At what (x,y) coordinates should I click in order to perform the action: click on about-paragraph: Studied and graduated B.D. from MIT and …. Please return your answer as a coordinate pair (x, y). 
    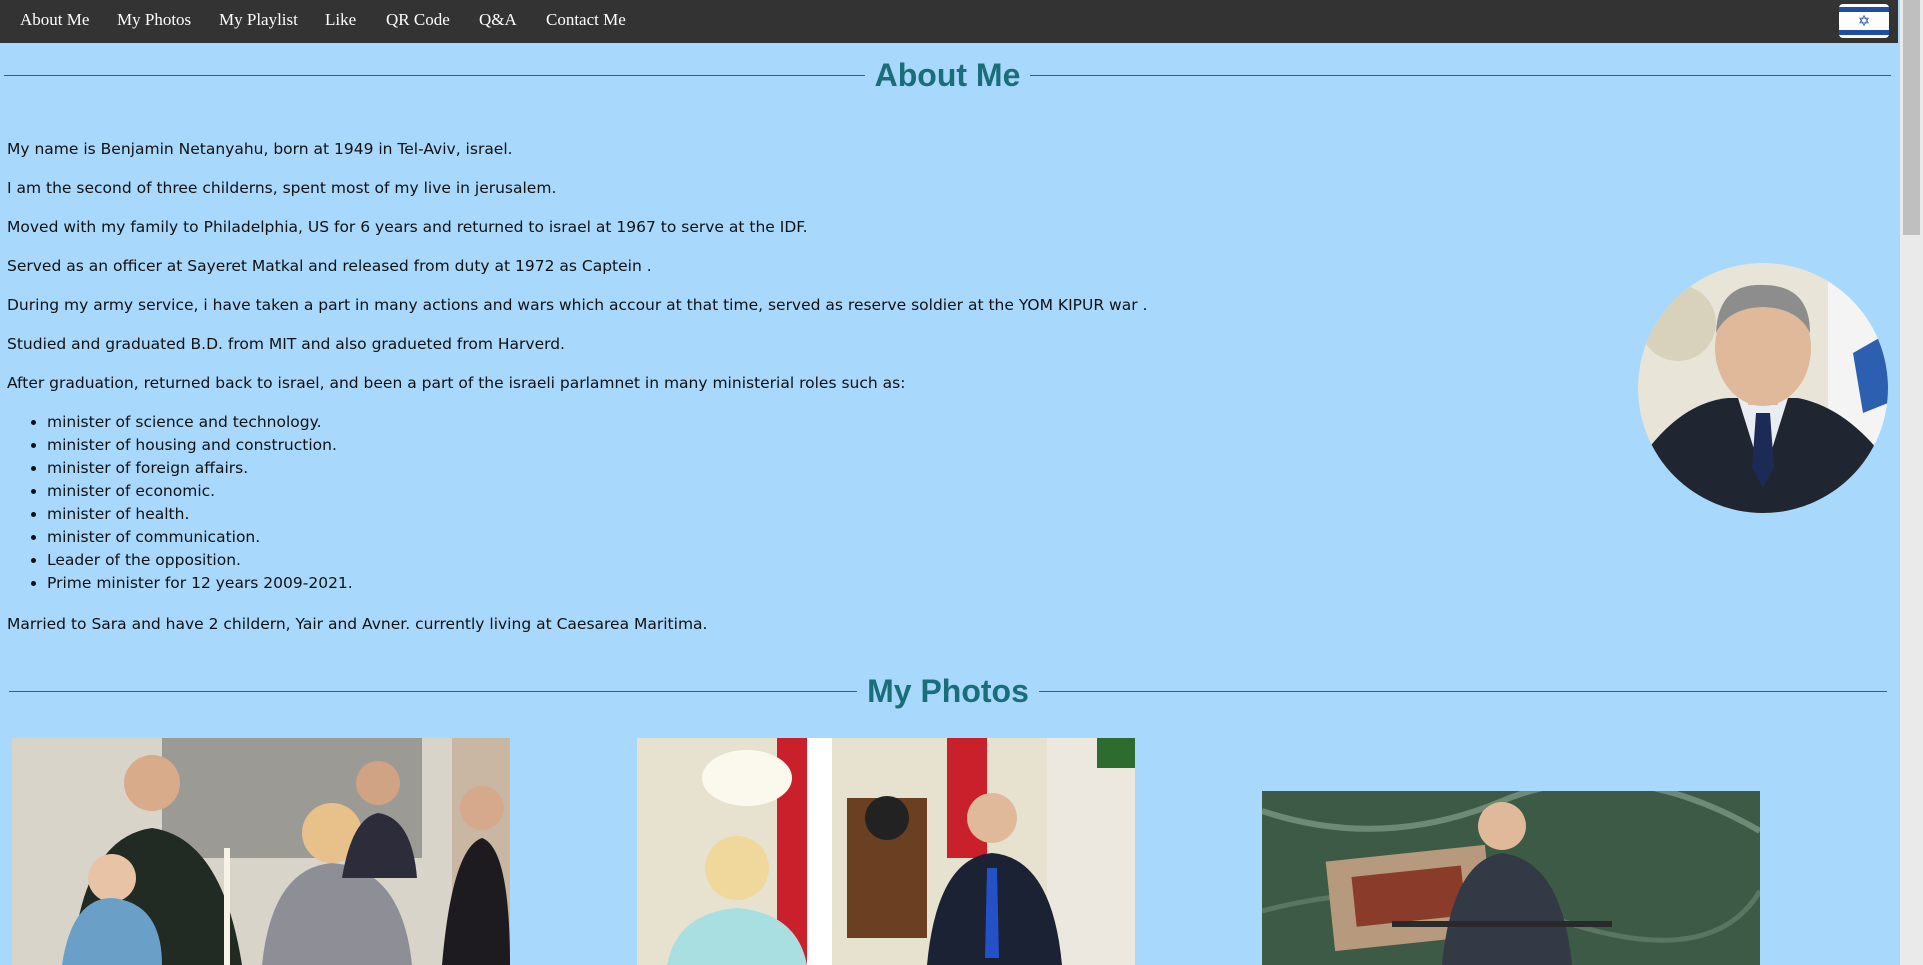
    Looking at the image, I should click on (286, 344).